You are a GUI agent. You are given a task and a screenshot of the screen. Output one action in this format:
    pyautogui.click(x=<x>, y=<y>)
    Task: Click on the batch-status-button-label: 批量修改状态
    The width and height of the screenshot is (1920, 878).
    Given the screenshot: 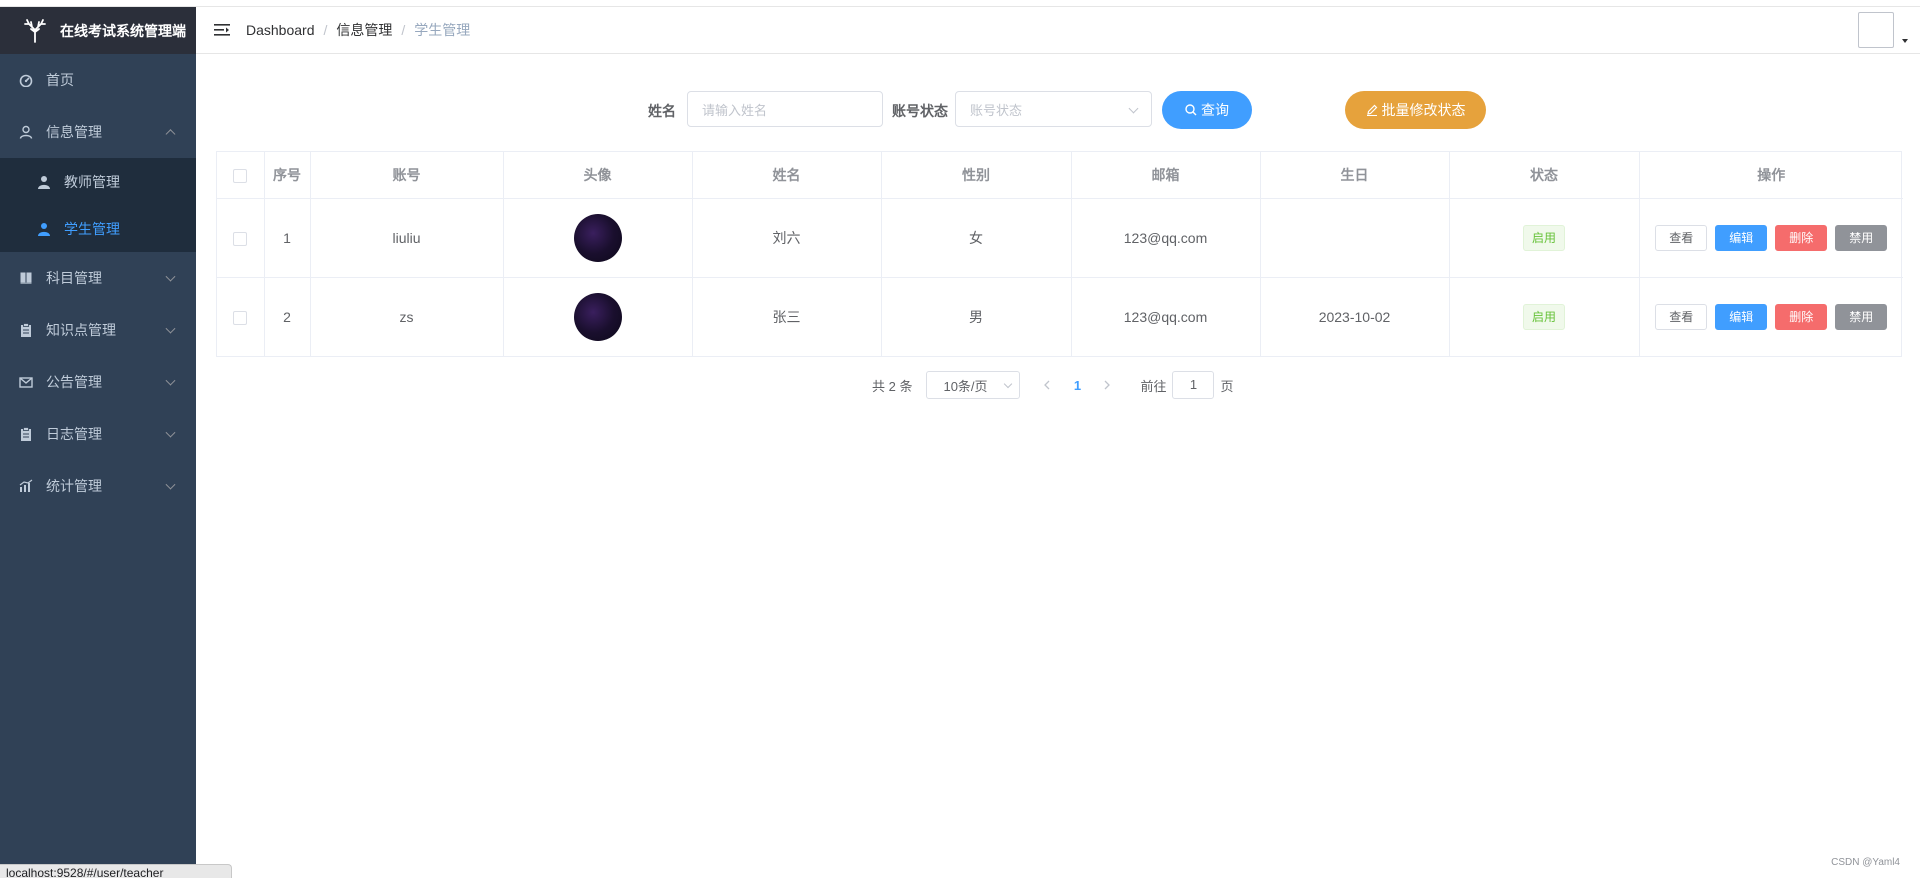 What is the action you would take?
    pyautogui.click(x=1423, y=110)
    